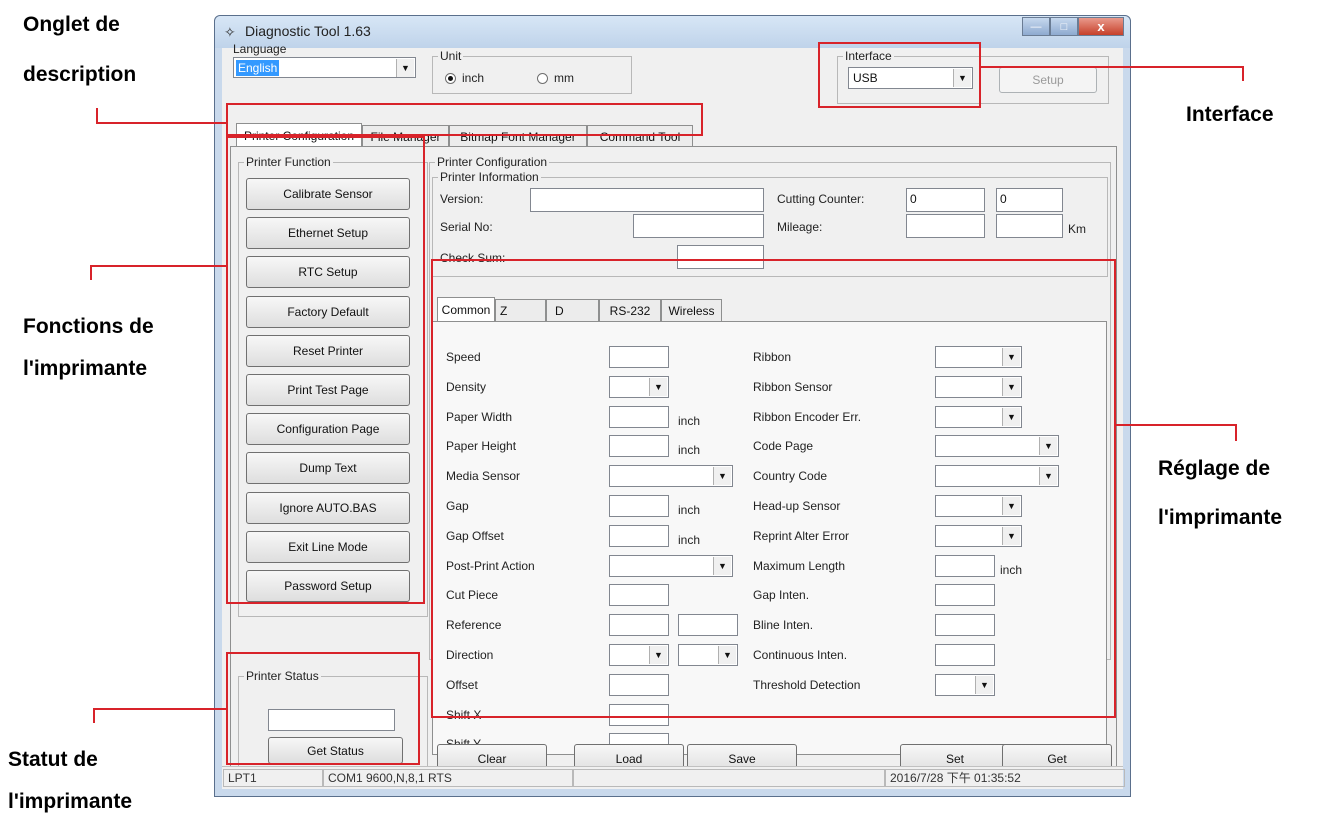 Image resolution: width=1321 pixels, height=823 pixels. What do you see at coordinates (807, 684) in the screenshot?
I see `setting-label-threshold: Threshold Detection` at bounding box center [807, 684].